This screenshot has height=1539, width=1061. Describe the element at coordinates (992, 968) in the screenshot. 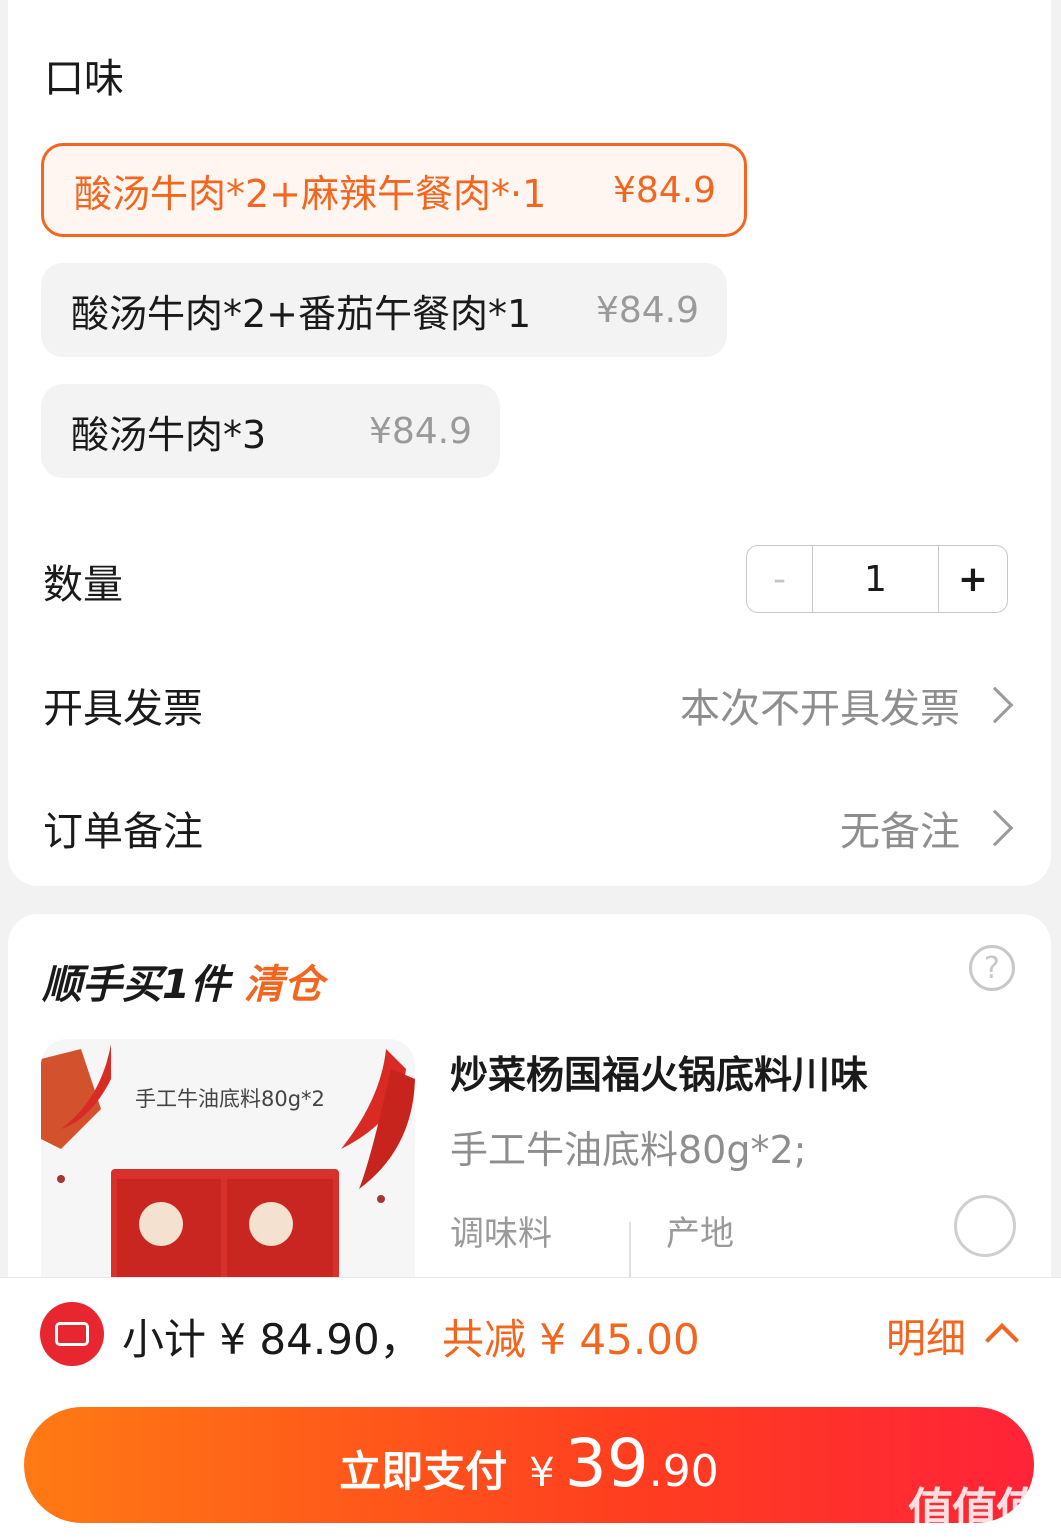

I see `help-icon: ?` at that location.